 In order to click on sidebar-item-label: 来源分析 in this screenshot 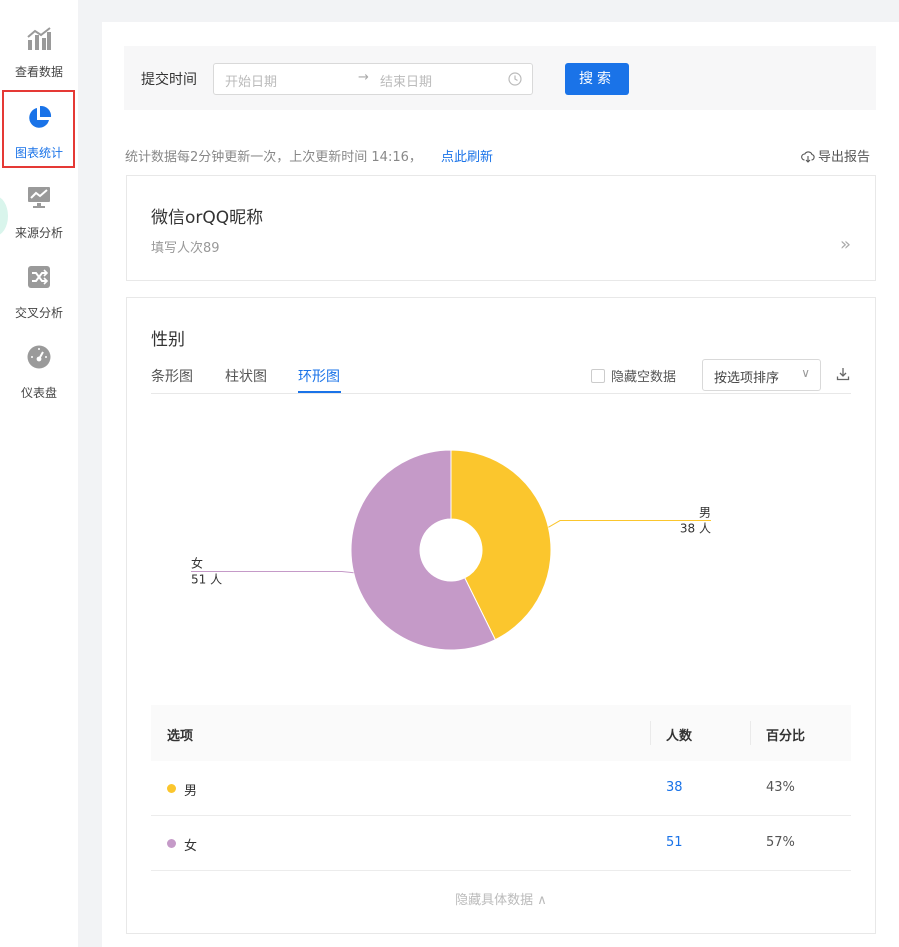, I will do `click(38, 233)`.